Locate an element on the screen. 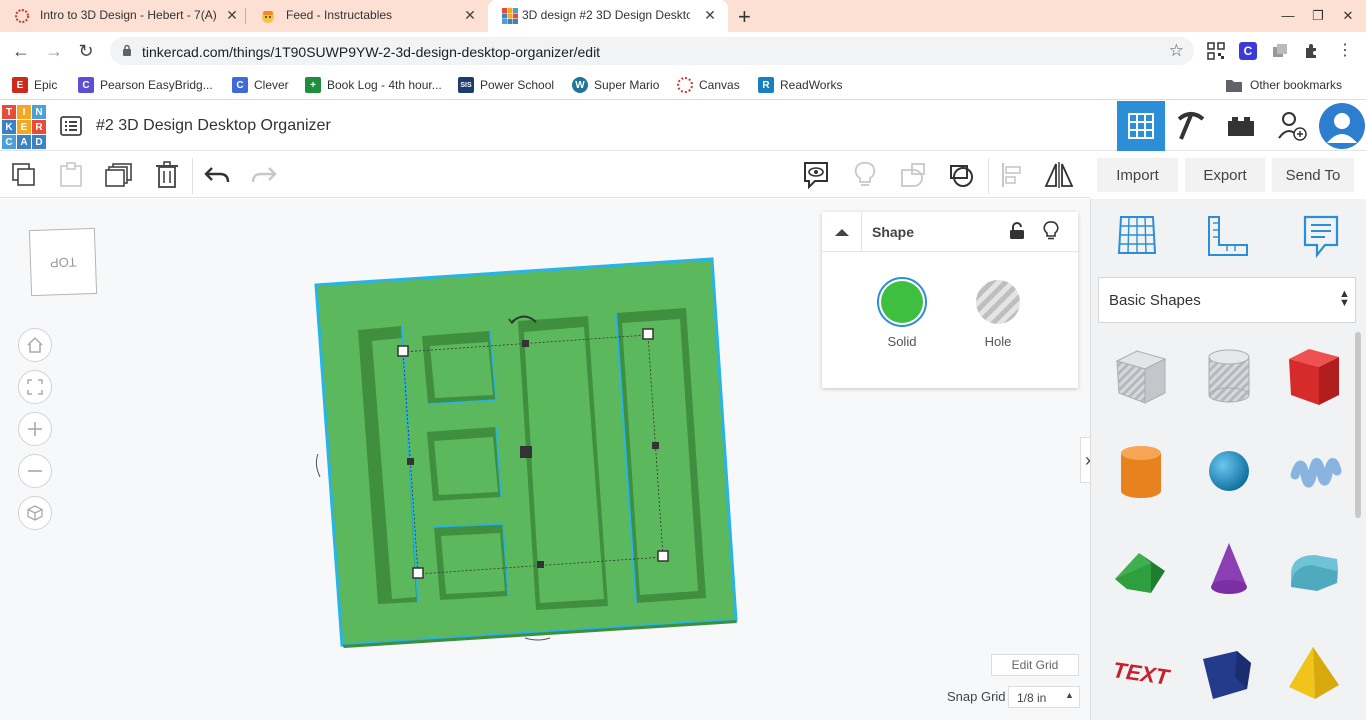  cone-shape is located at coordinates (1229, 569).